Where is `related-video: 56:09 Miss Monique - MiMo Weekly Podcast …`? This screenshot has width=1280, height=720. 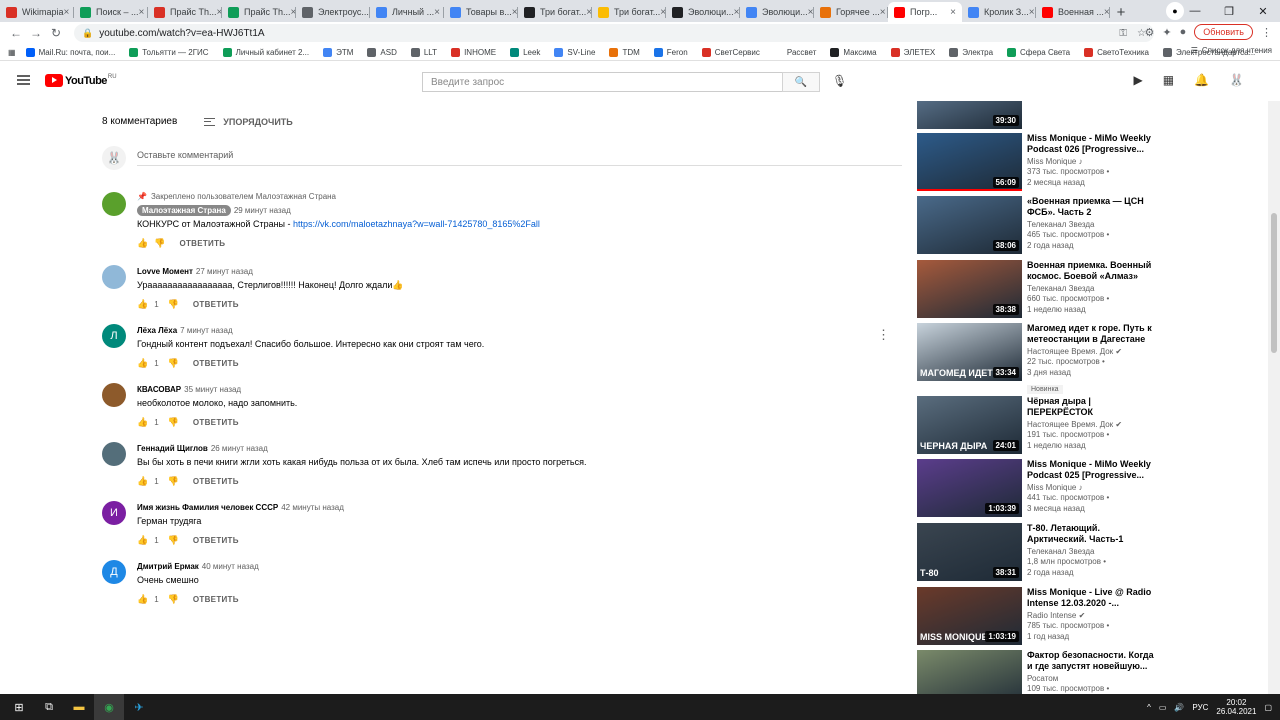
related-video: 56:09 Miss Monique - MiMo Weekly Podcast … is located at coordinates (1089, 163).